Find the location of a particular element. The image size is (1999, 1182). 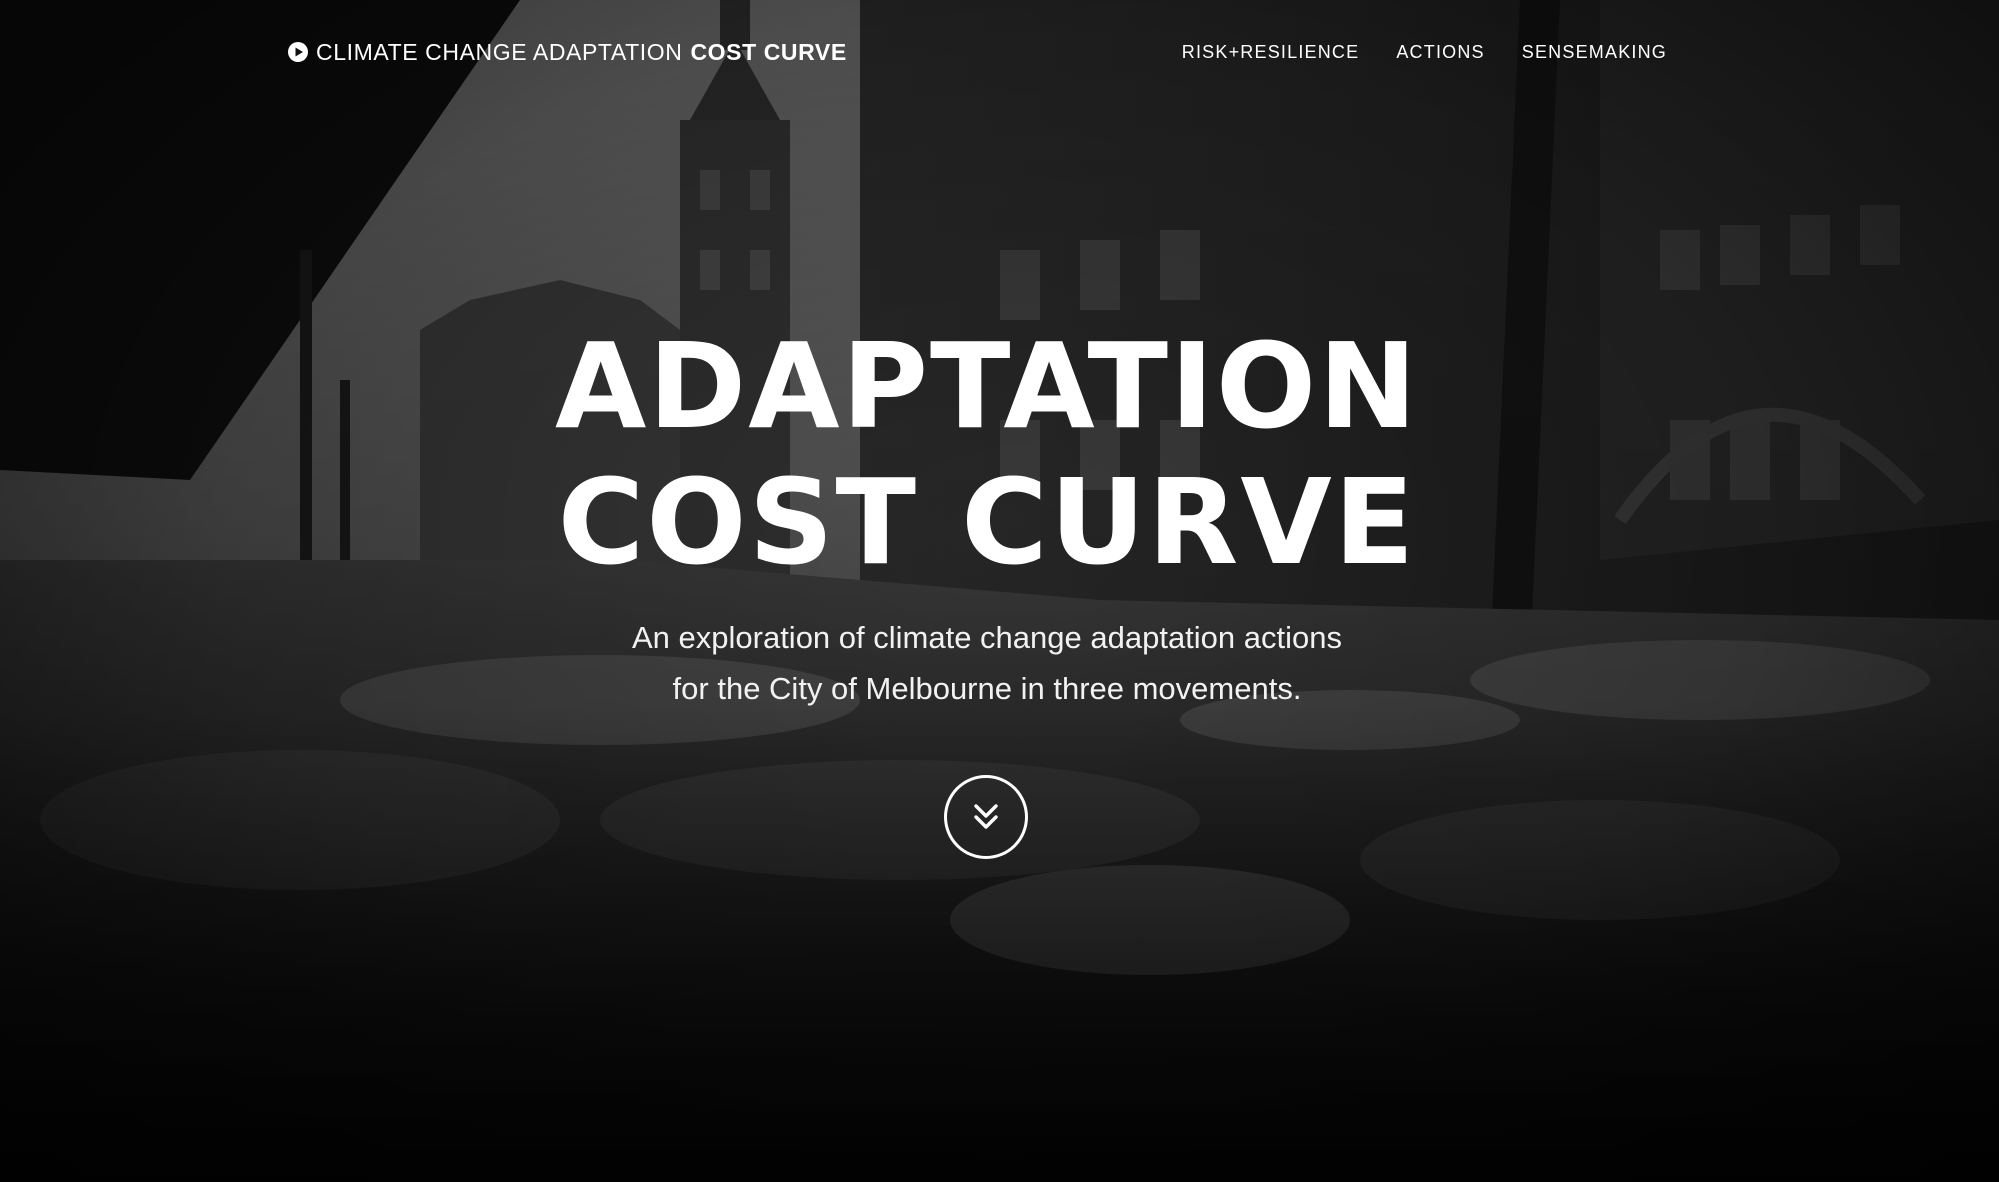

nav-link-risk-resilience: RISK+RESILIENCE is located at coordinates (1271, 52).